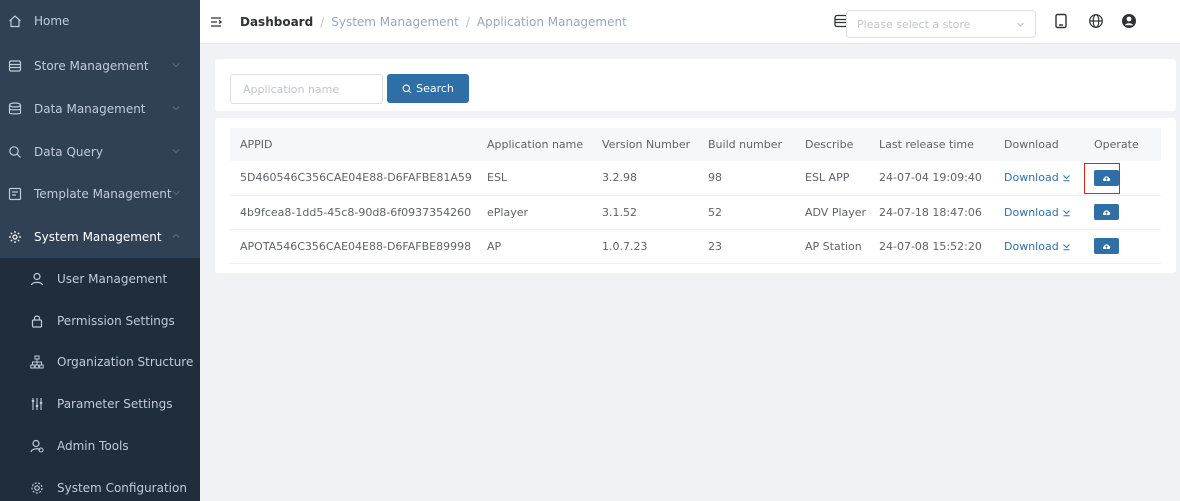 This screenshot has width=1180, height=501. What do you see at coordinates (1102, 178) in the screenshot?
I see `highlight-box` at bounding box center [1102, 178].